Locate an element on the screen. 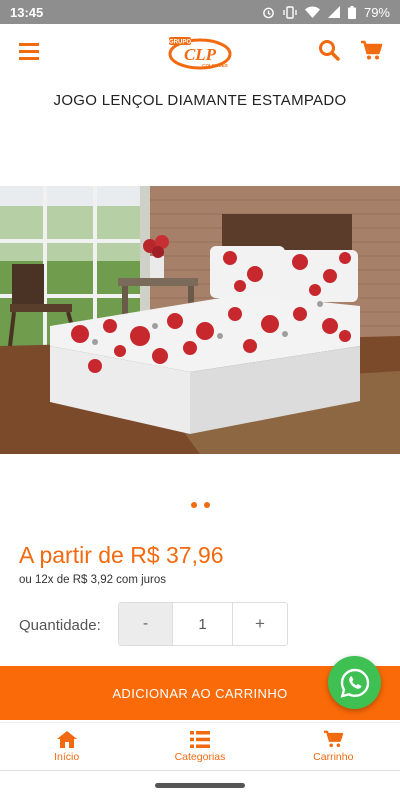 This screenshot has width=400, height=800. status-time: 13:45 is located at coordinates (27, 12).